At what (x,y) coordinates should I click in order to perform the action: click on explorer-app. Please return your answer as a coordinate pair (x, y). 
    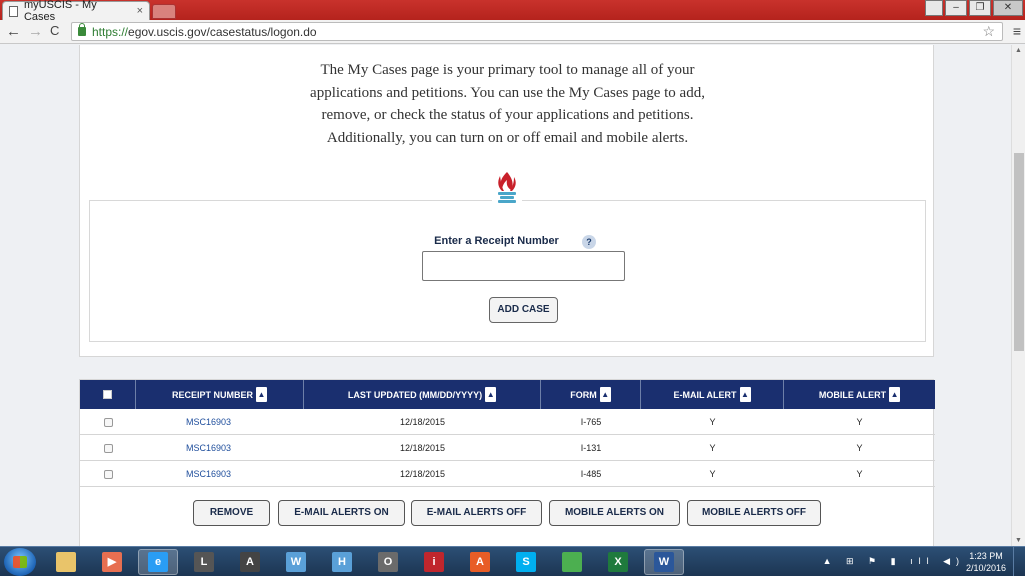
    Looking at the image, I should click on (66, 562).